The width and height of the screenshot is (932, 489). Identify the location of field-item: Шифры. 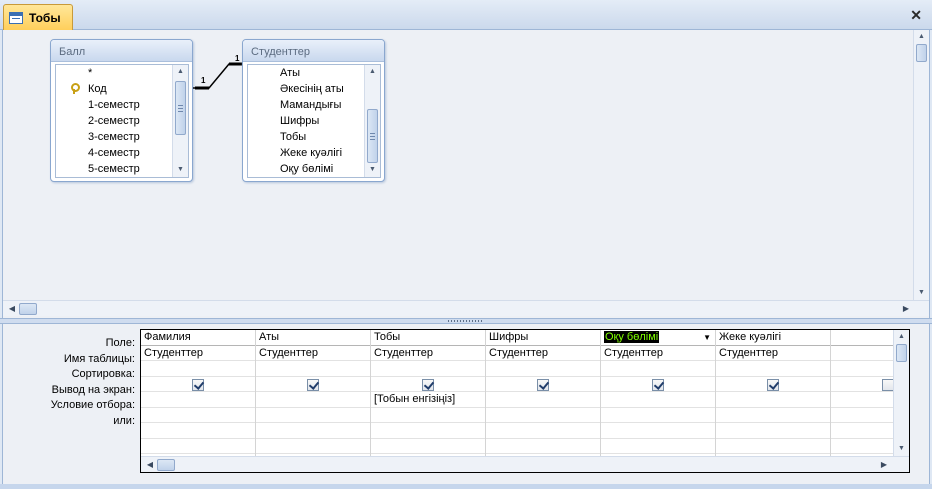
(306, 121).